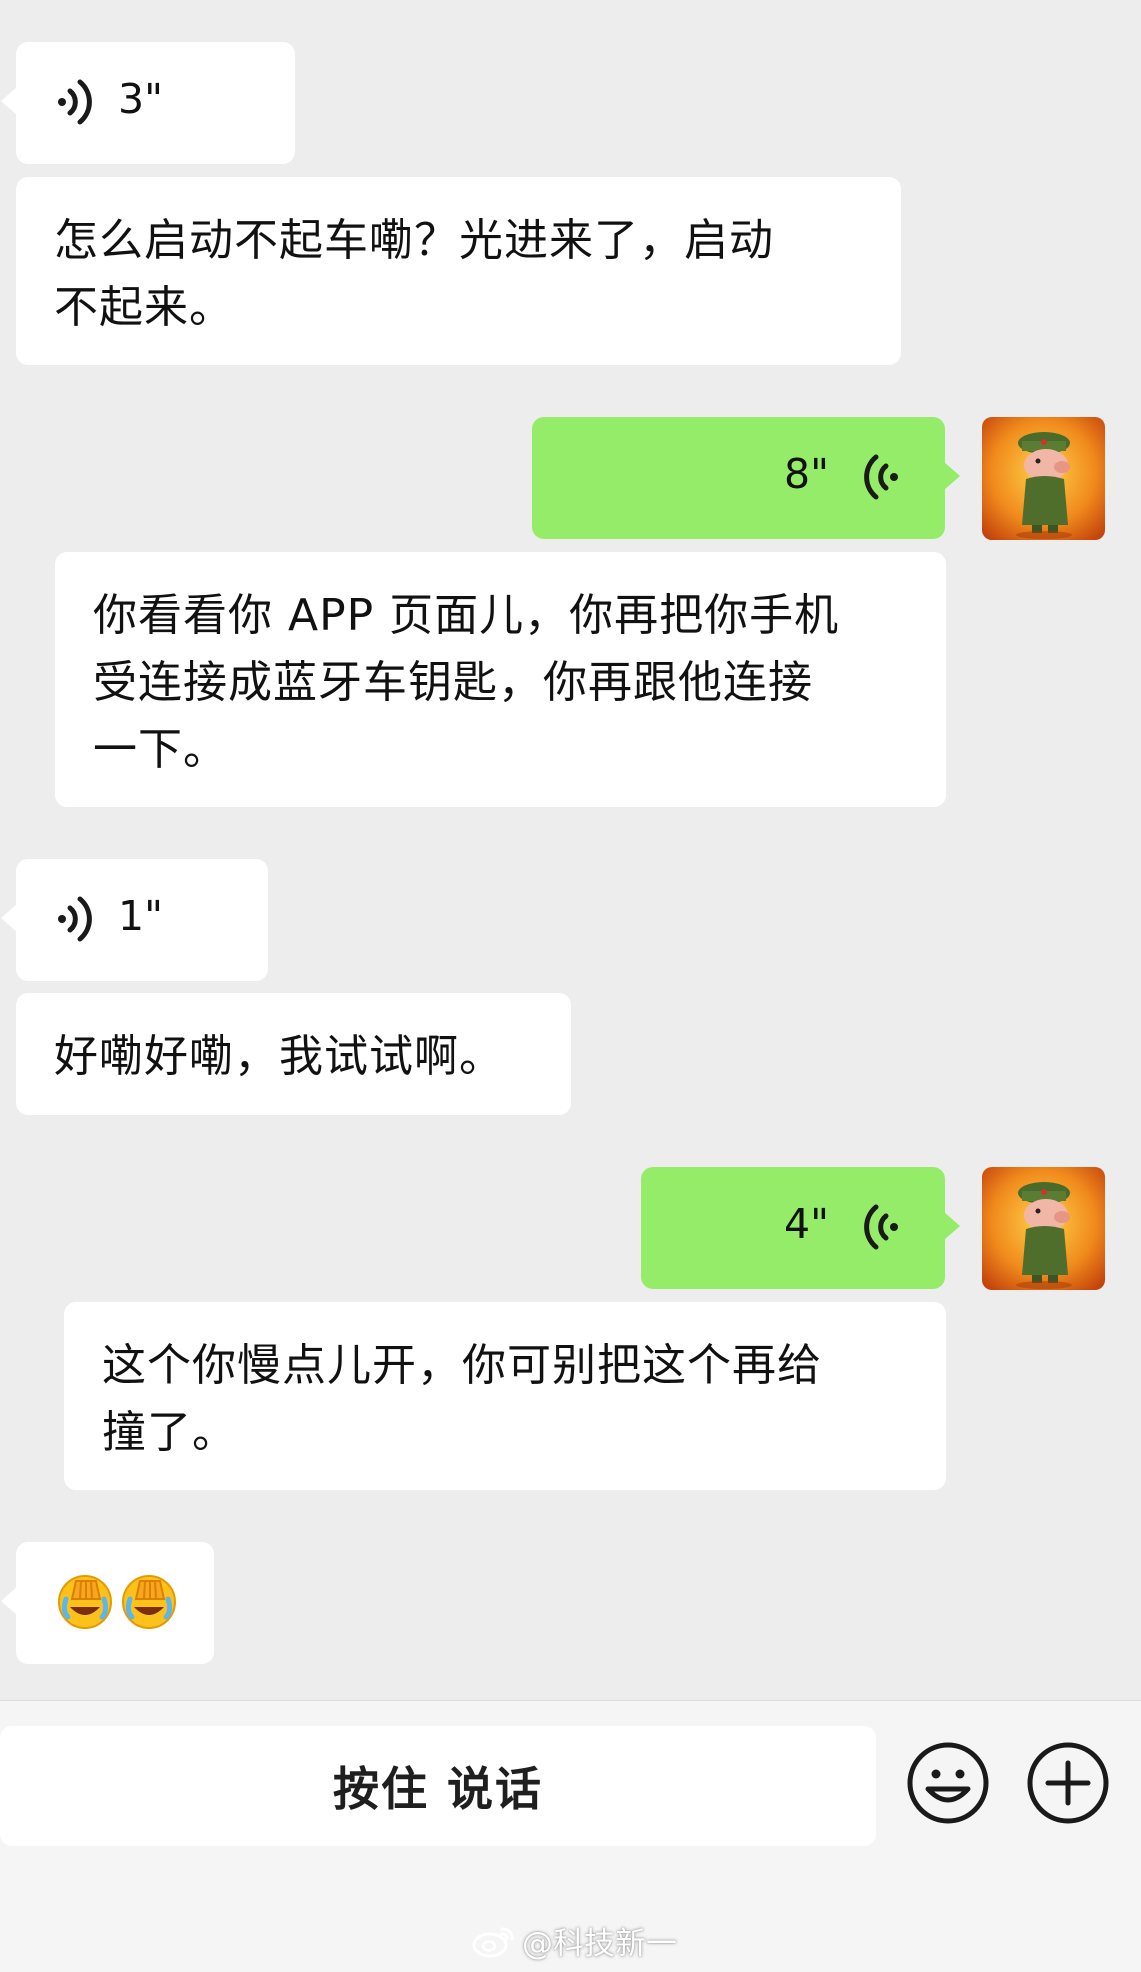 The width and height of the screenshot is (1141, 1972). I want to click on hold-to-talk-button: 按住 说话, so click(438, 1786).